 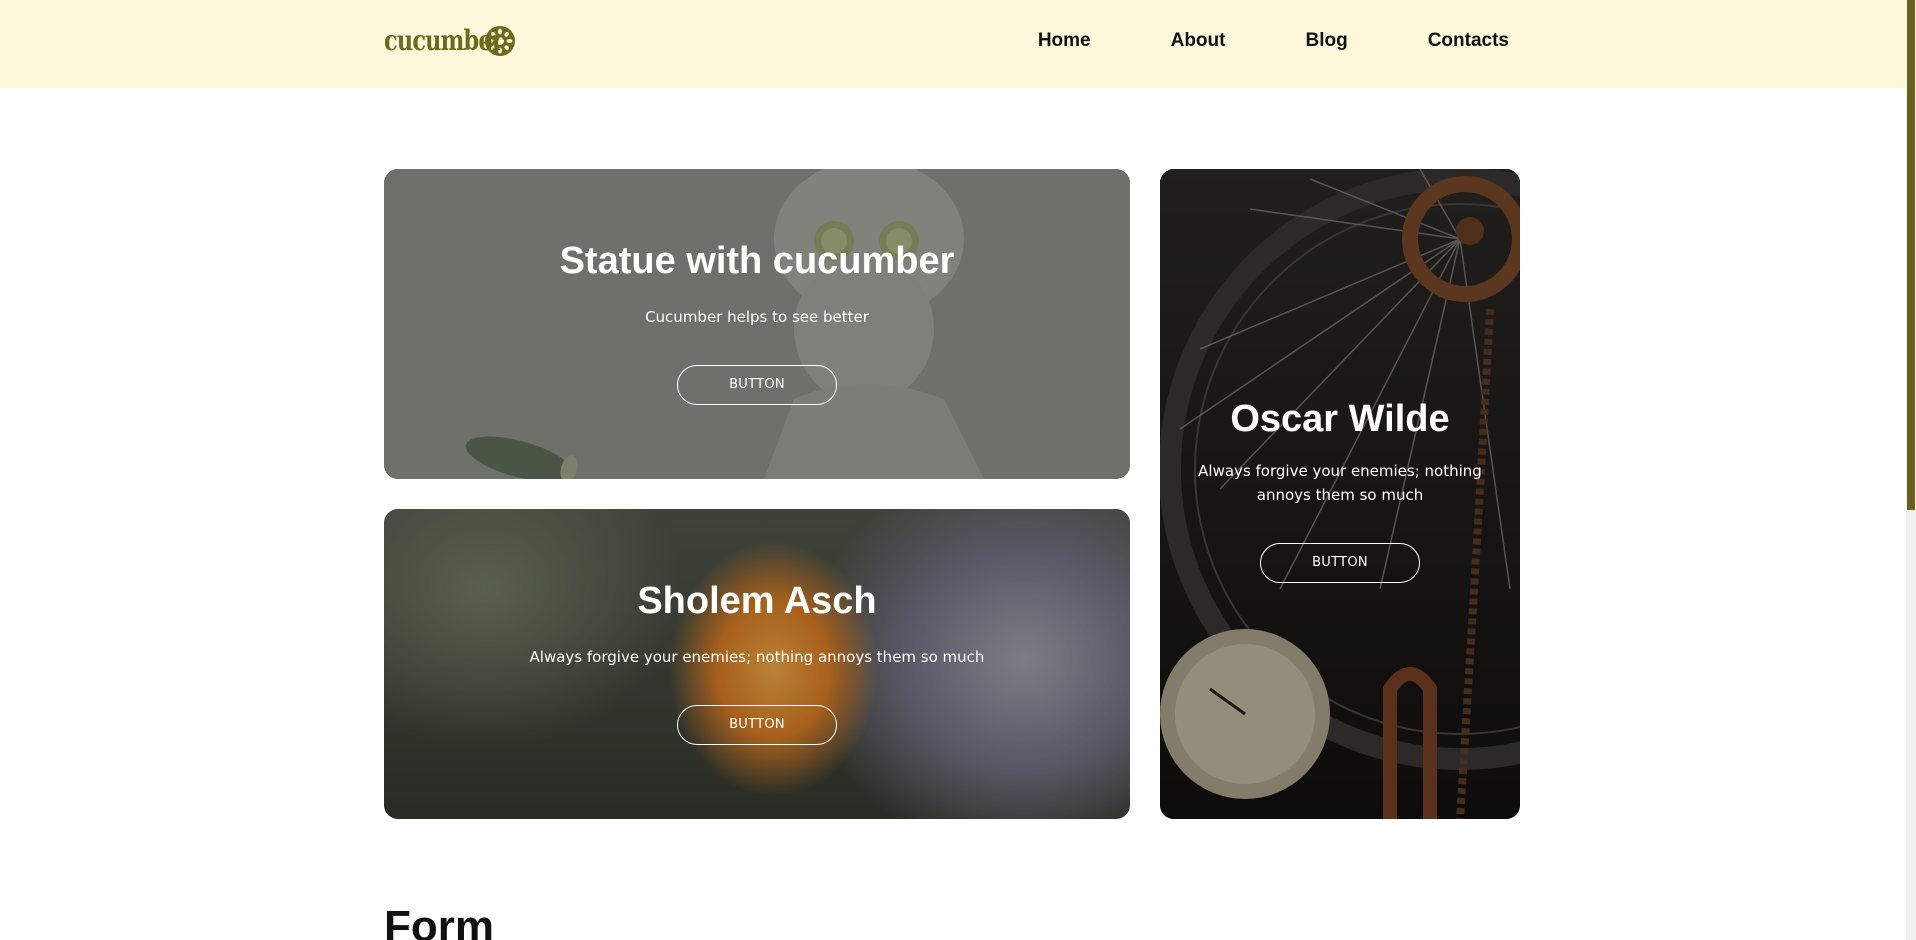 What do you see at coordinates (1468, 41) in the screenshot?
I see `nav-contacts-link: Contacts` at bounding box center [1468, 41].